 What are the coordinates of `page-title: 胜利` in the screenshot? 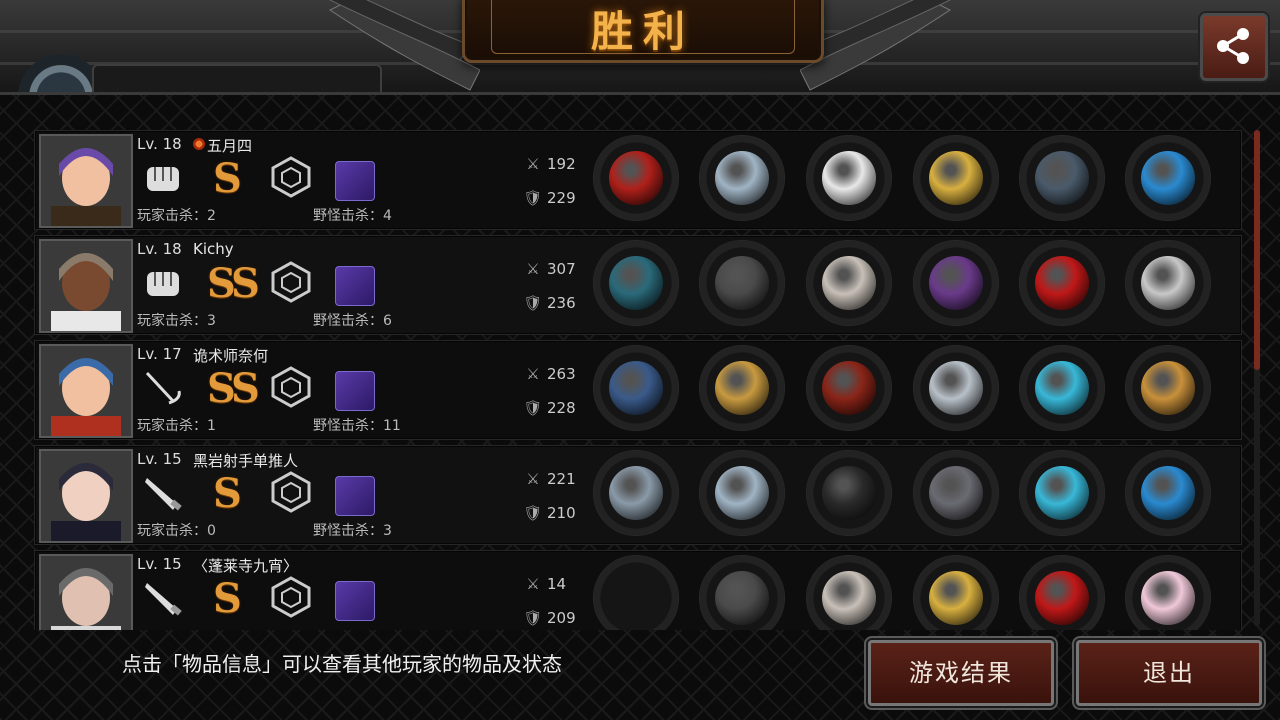 It's located at (642, 31).